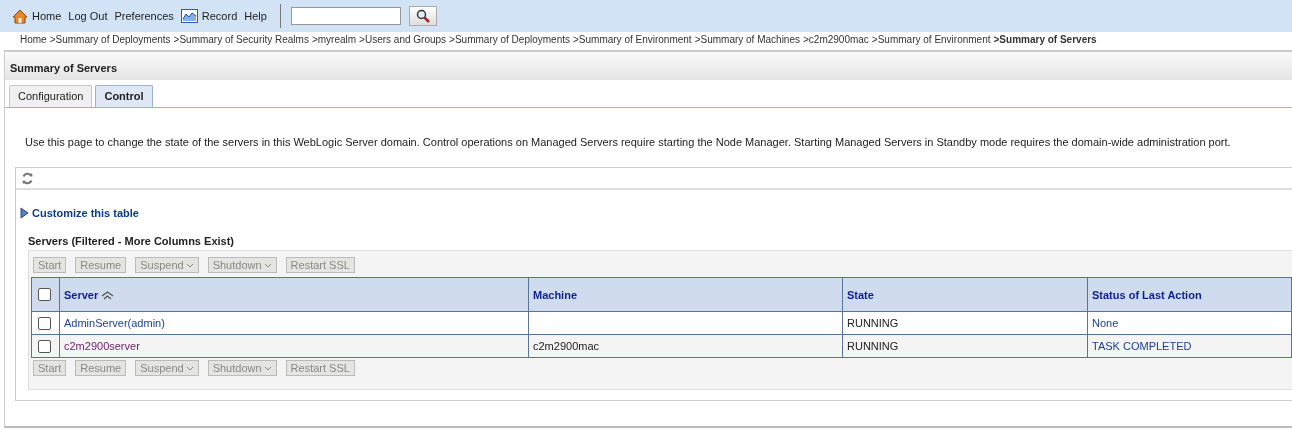 The image size is (1292, 447). Describe the element at coordinates (566, 346) in the screenshot. I see `table-cell: c2m2900mac` at that location.